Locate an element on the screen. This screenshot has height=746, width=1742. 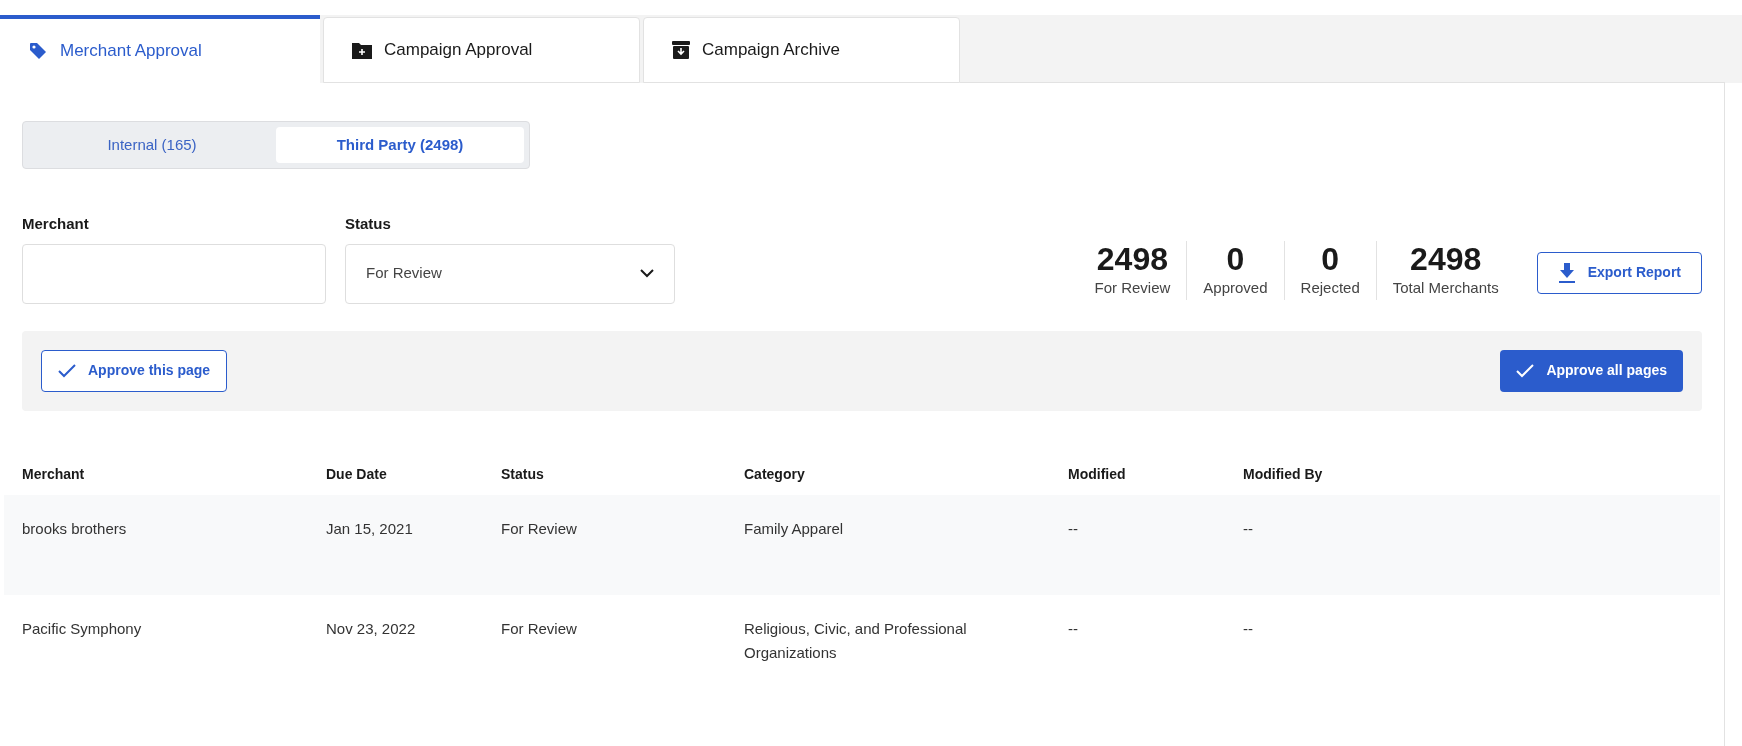
folder-plus-icon is located at coordinates (362, 50).